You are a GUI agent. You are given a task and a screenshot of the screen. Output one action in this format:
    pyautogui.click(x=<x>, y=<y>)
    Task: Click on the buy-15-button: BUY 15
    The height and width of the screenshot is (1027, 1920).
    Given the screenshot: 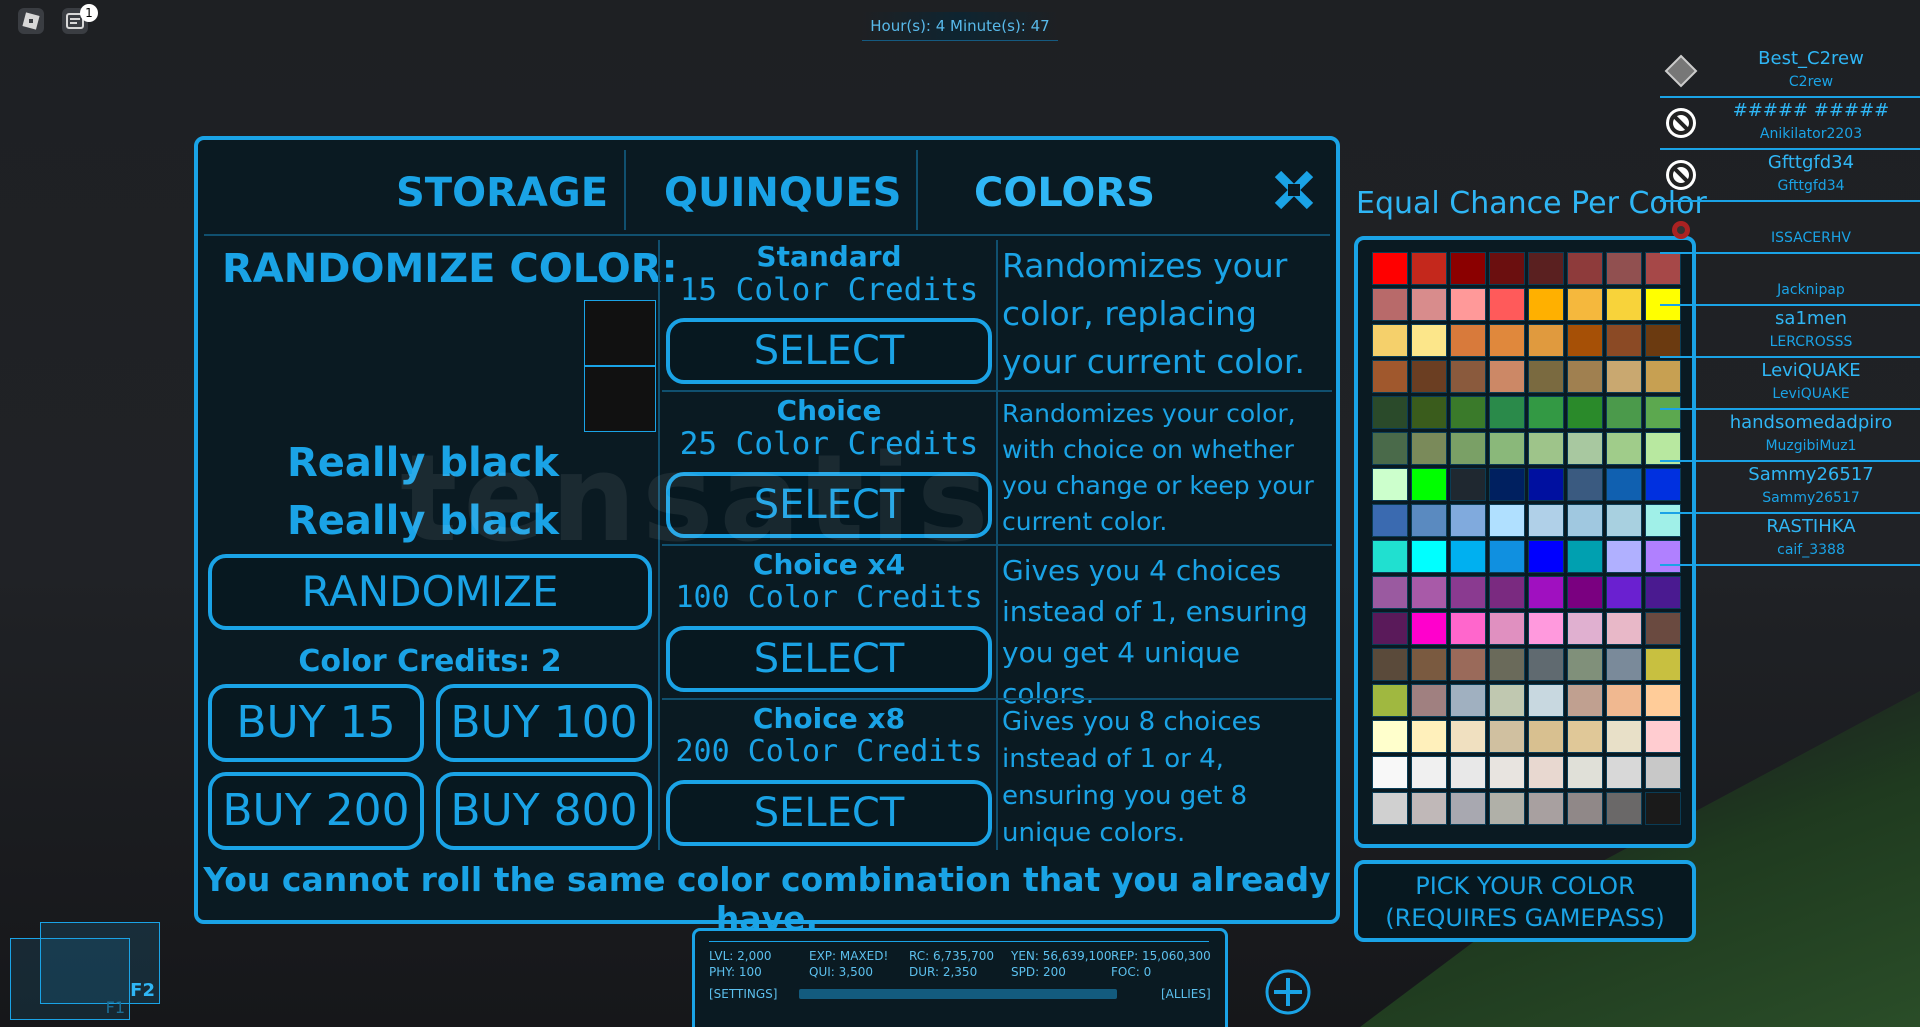 What is the action you would take?
    pyautogui.click(x=316, y=723)
    